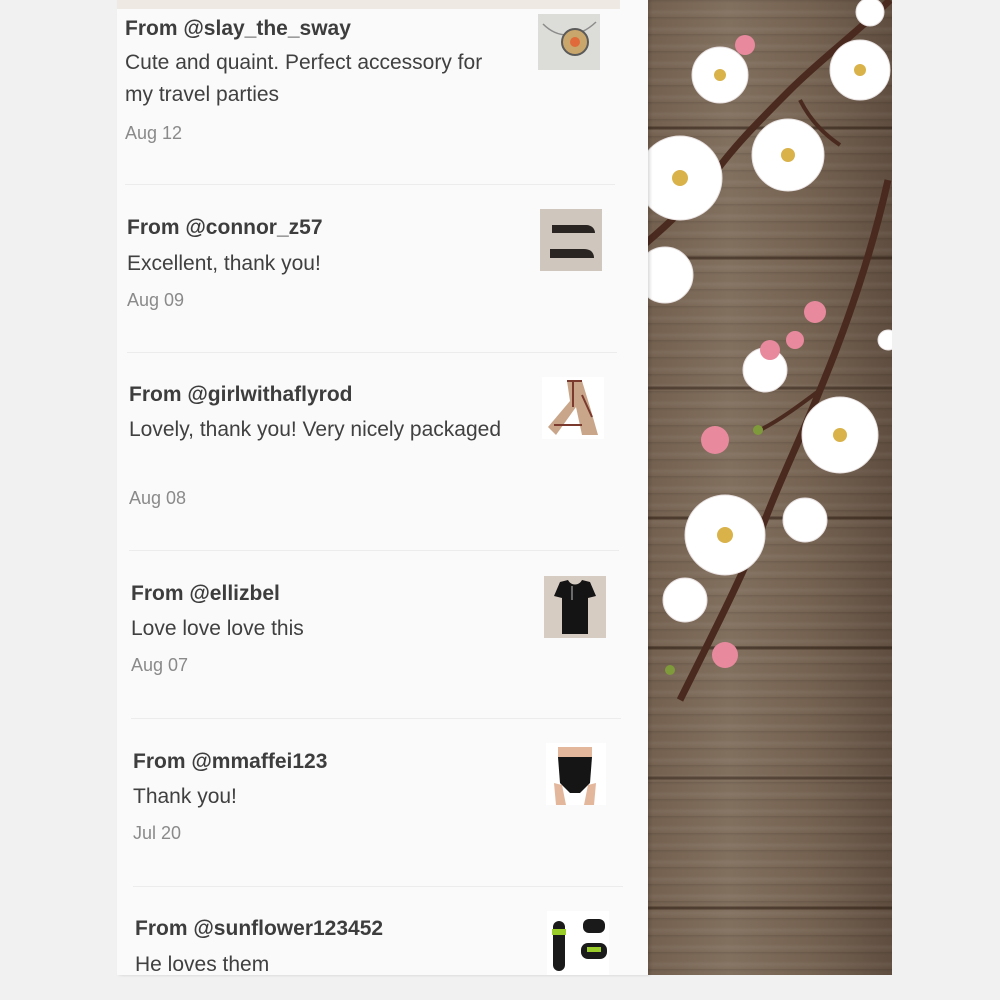 The image size is (1000, 1000). What do you see at coordinates (160, 665) in the screenshot?
I see `review-date: Aug 07` at bounding box center [160, 665].